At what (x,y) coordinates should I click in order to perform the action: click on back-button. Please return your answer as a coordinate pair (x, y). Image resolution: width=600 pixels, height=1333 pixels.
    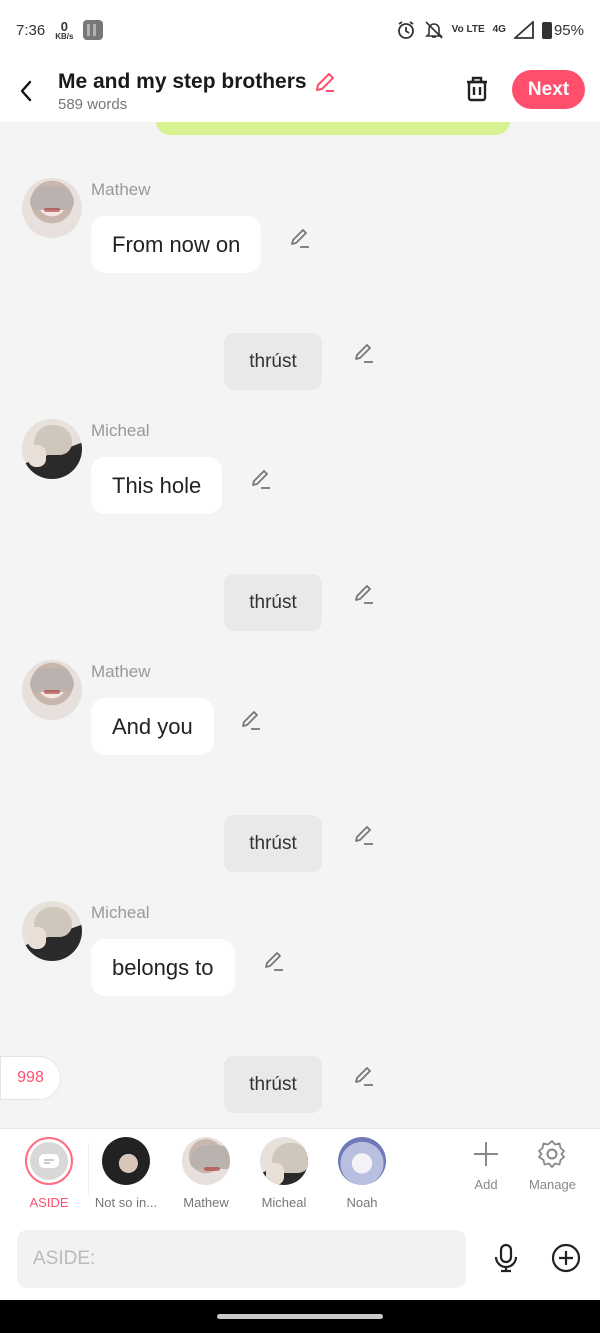
    Looking at the image, I should click on (26, 91).